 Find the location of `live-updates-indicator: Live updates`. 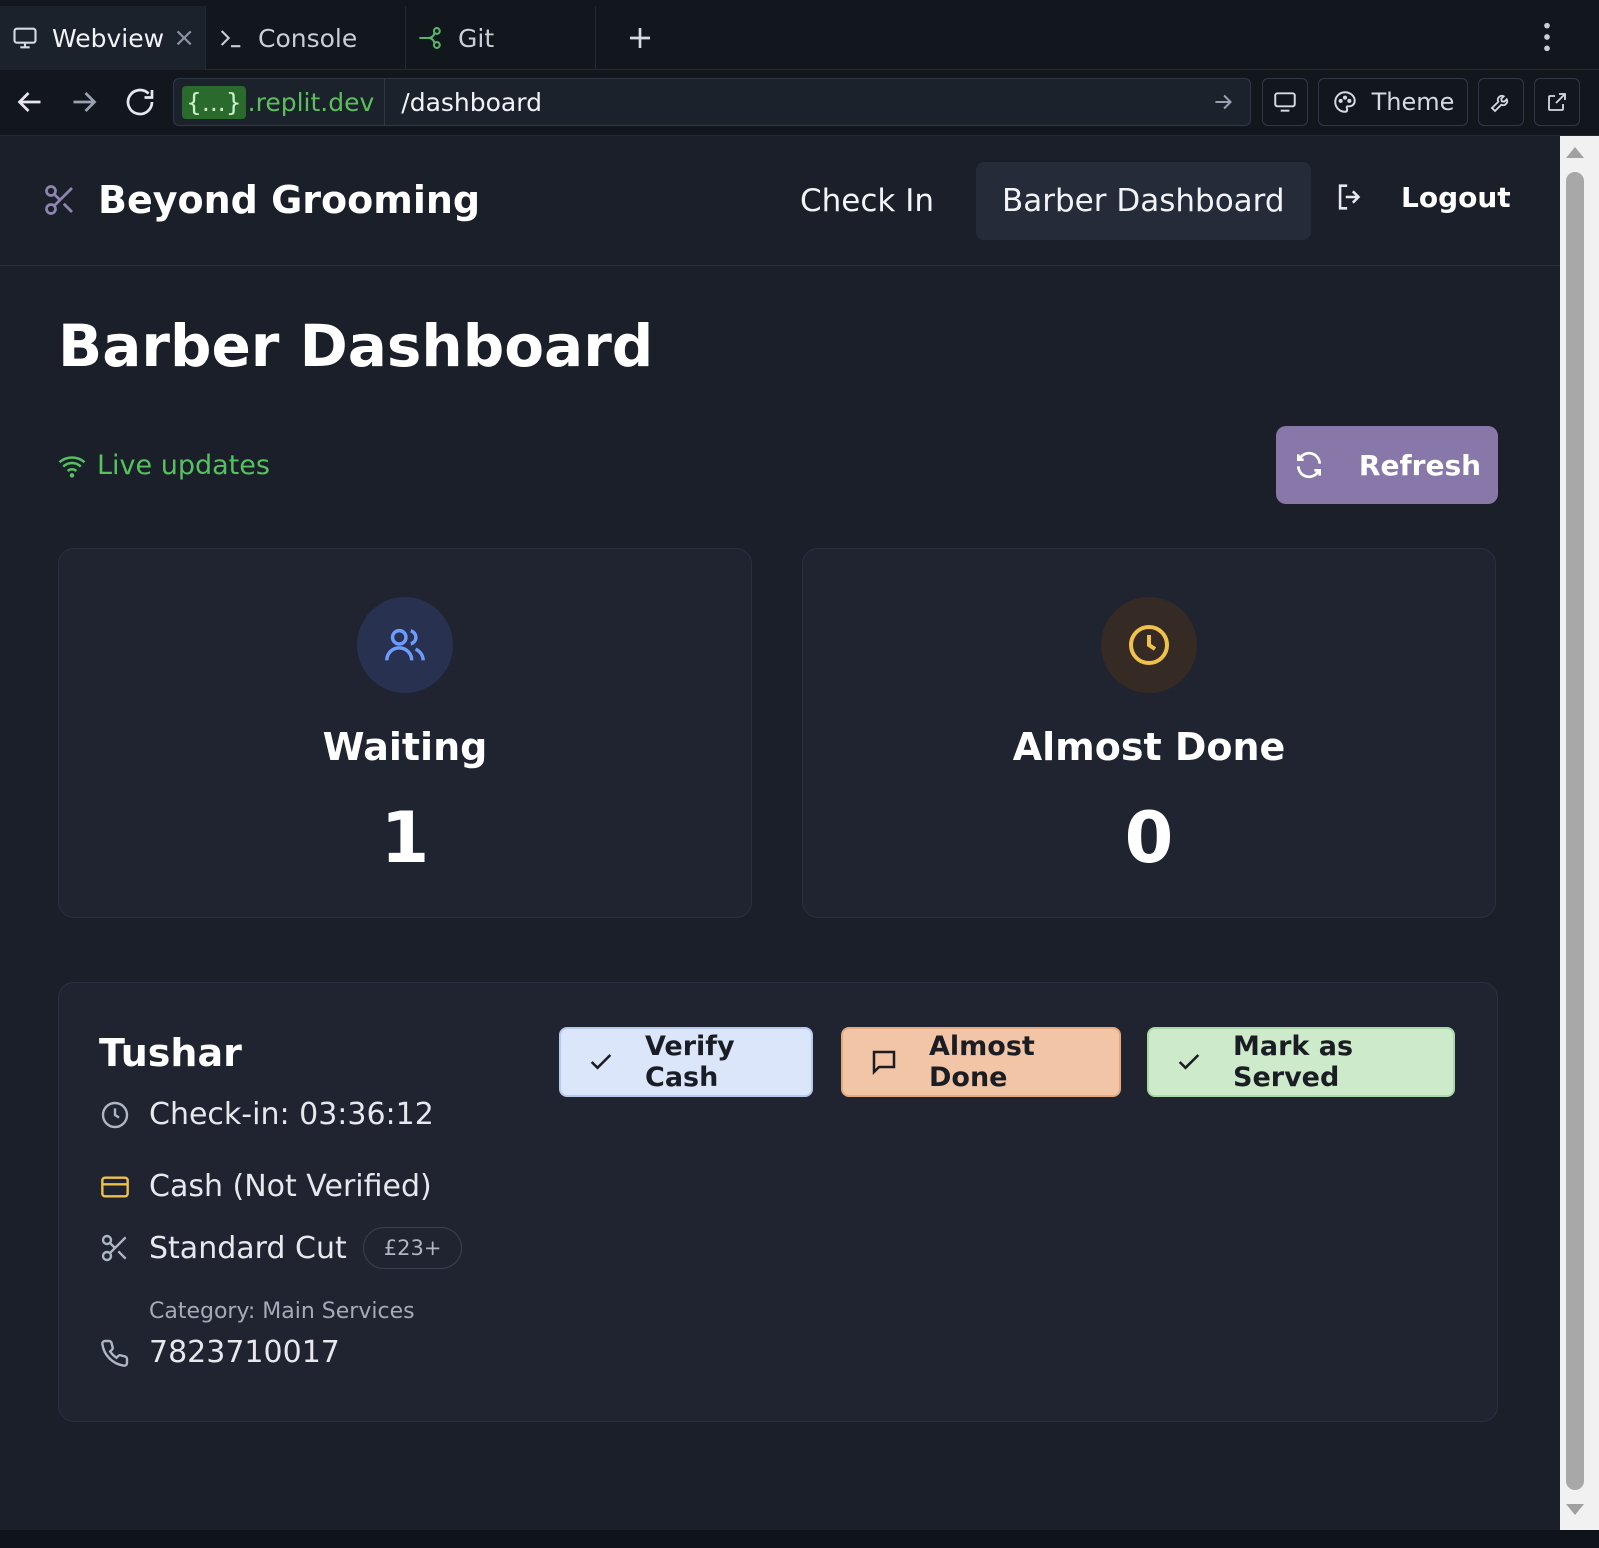

live-updates-indicator: Live updates is located at coordinates (163, 465).